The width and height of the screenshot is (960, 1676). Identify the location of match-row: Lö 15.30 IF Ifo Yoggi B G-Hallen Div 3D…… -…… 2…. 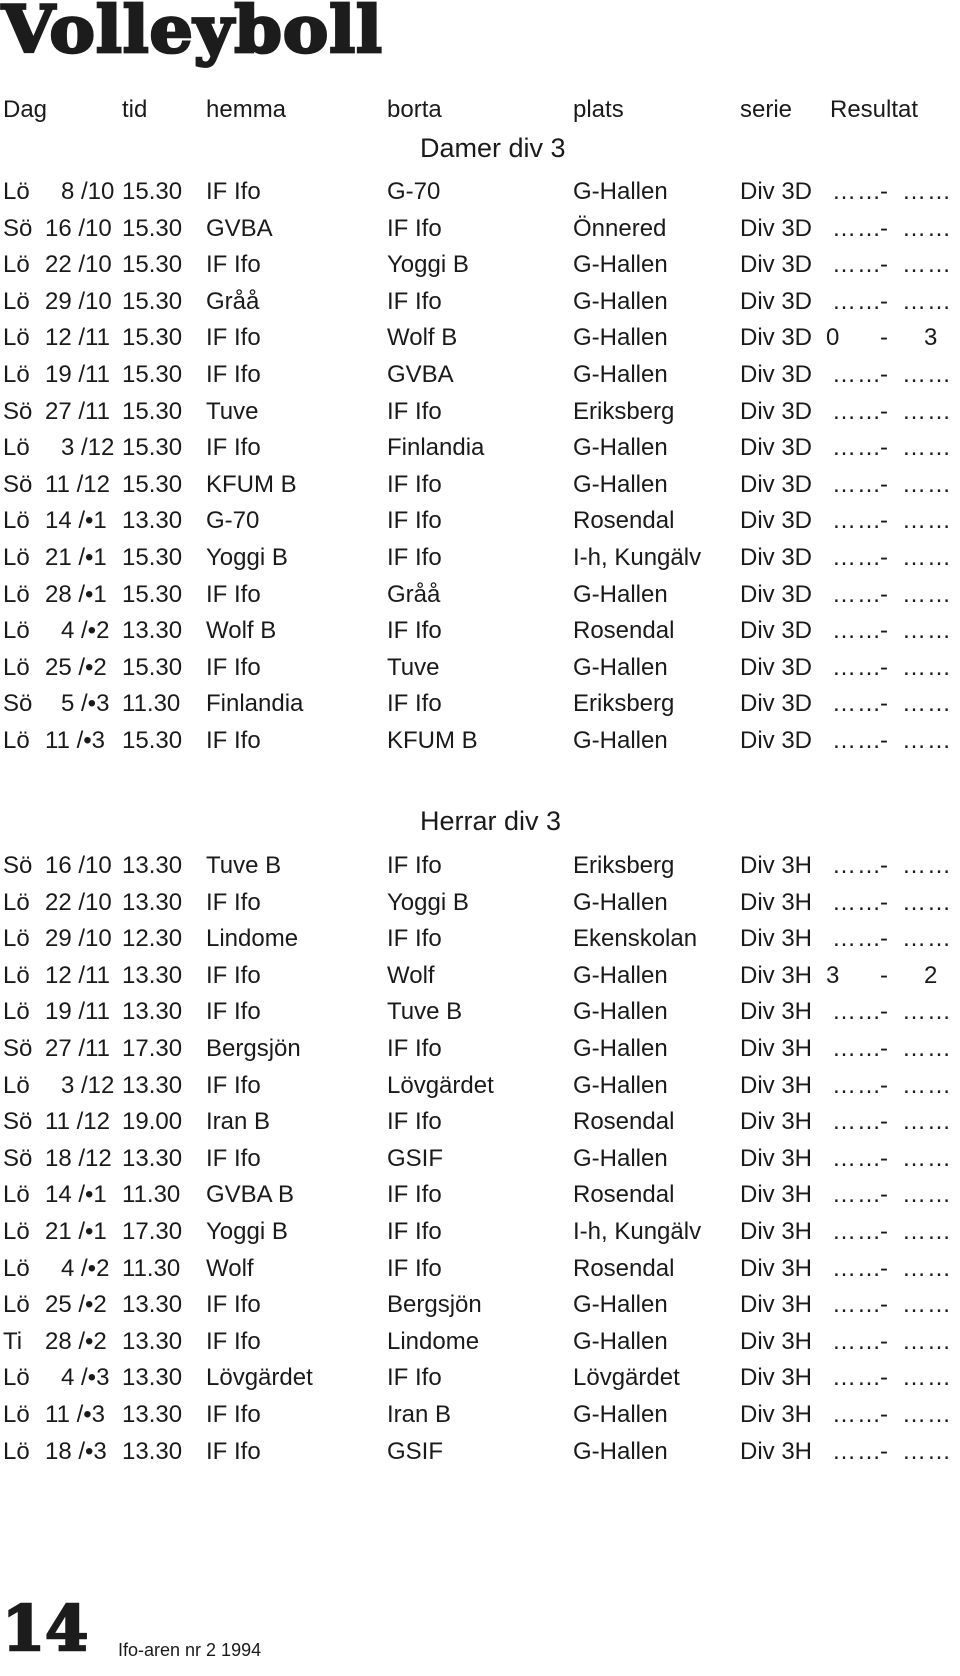
(480, 269).